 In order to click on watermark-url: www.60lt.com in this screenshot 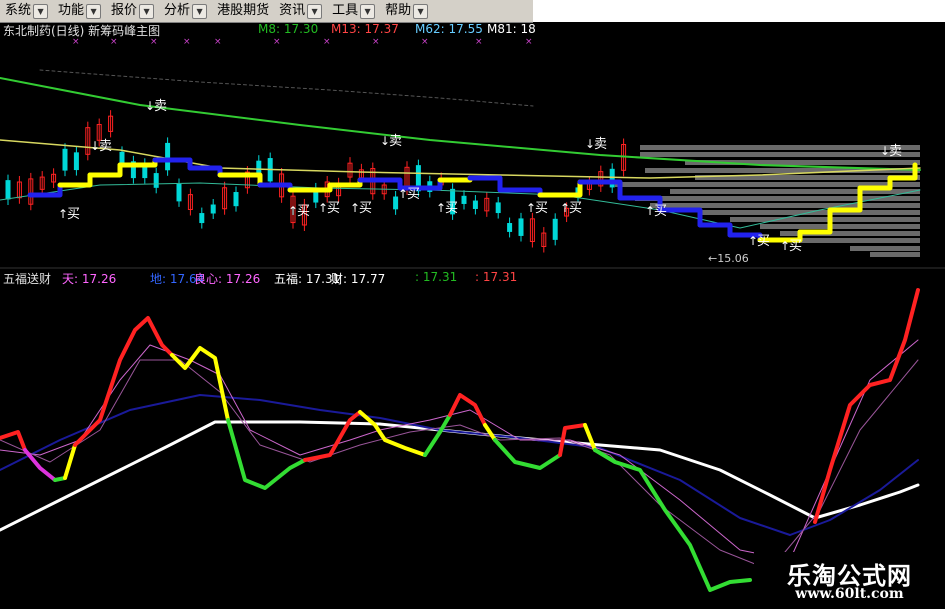, I will do `click(849, 594)`.